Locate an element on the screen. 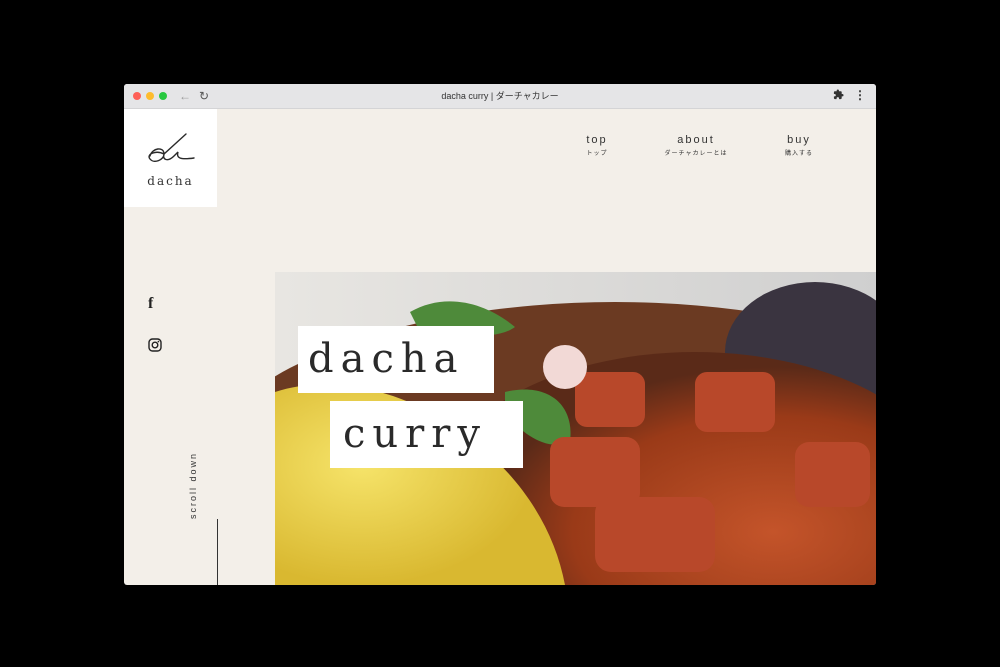  site-logo: dacha is located at coordinates (170, 158).